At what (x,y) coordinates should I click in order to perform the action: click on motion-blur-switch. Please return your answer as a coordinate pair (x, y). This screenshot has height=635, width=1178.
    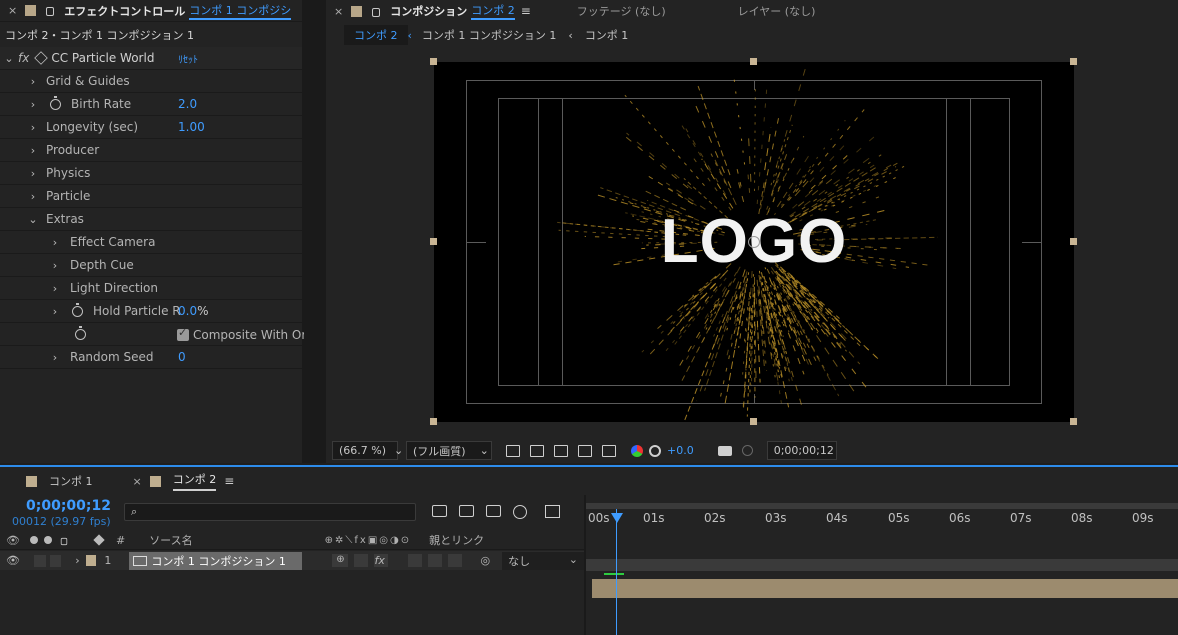
    Looking at the image, I should click on (435, 560).